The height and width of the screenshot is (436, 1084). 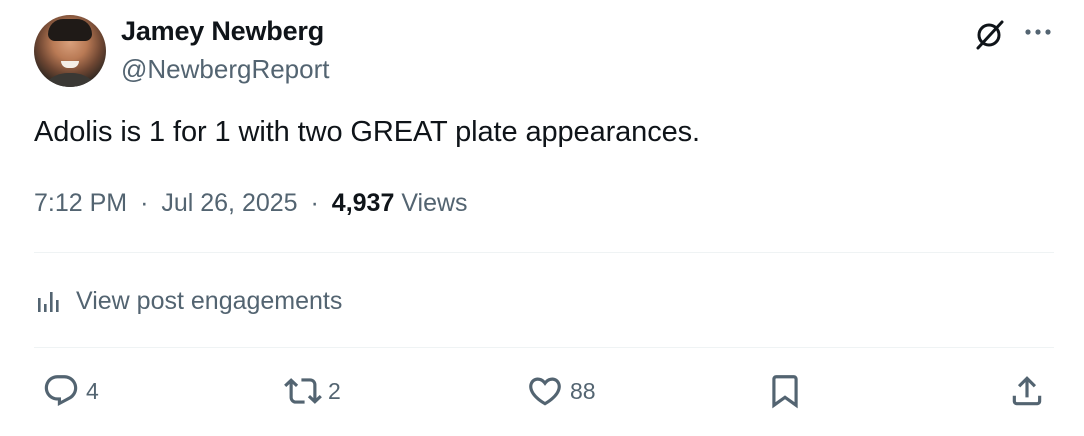 What do you see at coordinates (80, 203) in the screenshot?
I see `post-time: 7:12 PM` at bounding box center [80, 203].